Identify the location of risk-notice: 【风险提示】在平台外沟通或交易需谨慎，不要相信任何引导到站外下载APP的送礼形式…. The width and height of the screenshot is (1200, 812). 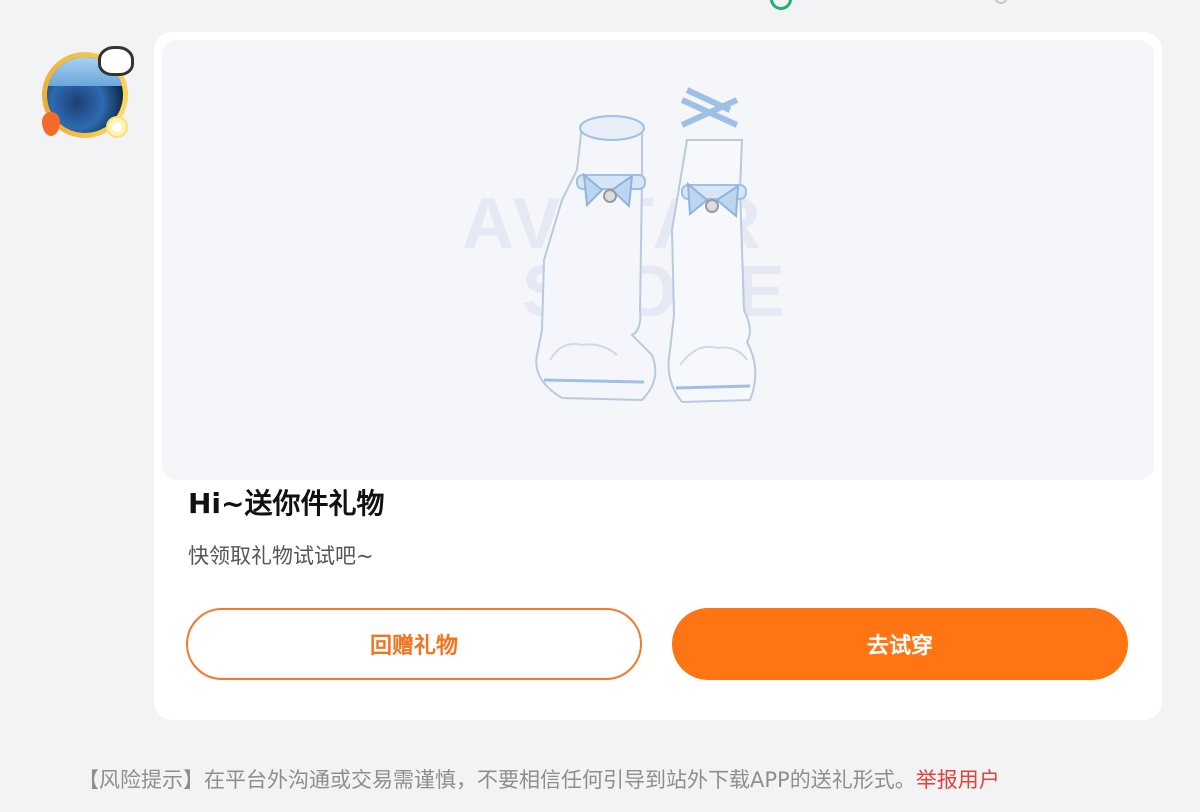
(628, 779).